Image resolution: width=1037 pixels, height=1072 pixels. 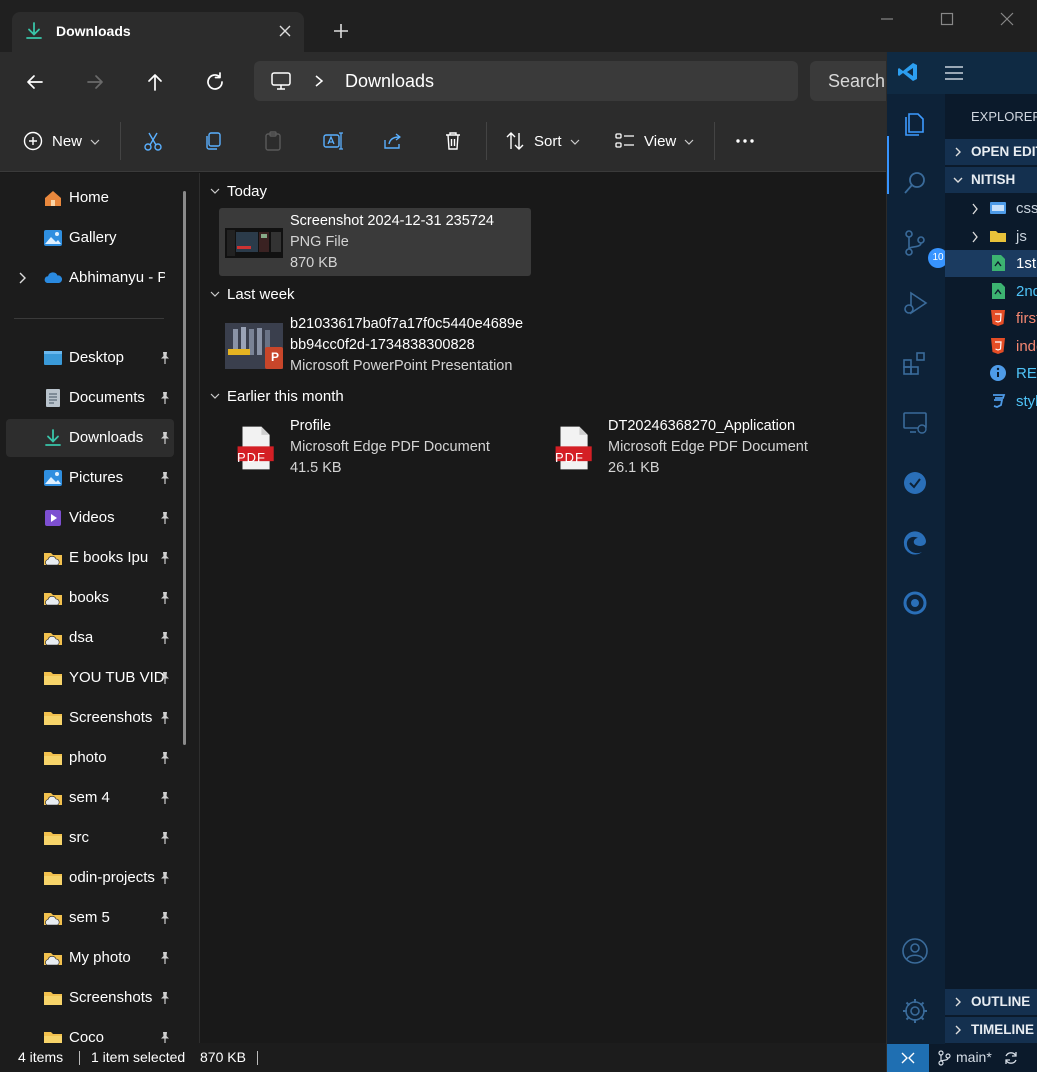 I want to click on paste-button, so click(x=274, y=142).